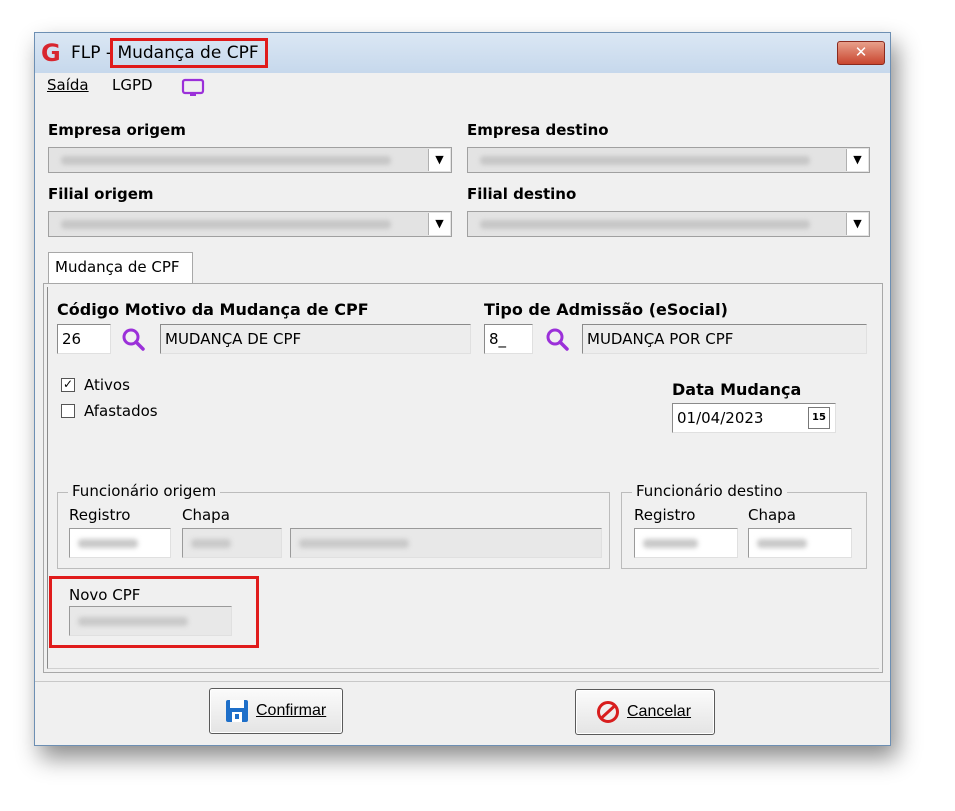 This screenshot has height=811, width=955. I want to click on branch-origin-select: ▼, so click(250, 224).